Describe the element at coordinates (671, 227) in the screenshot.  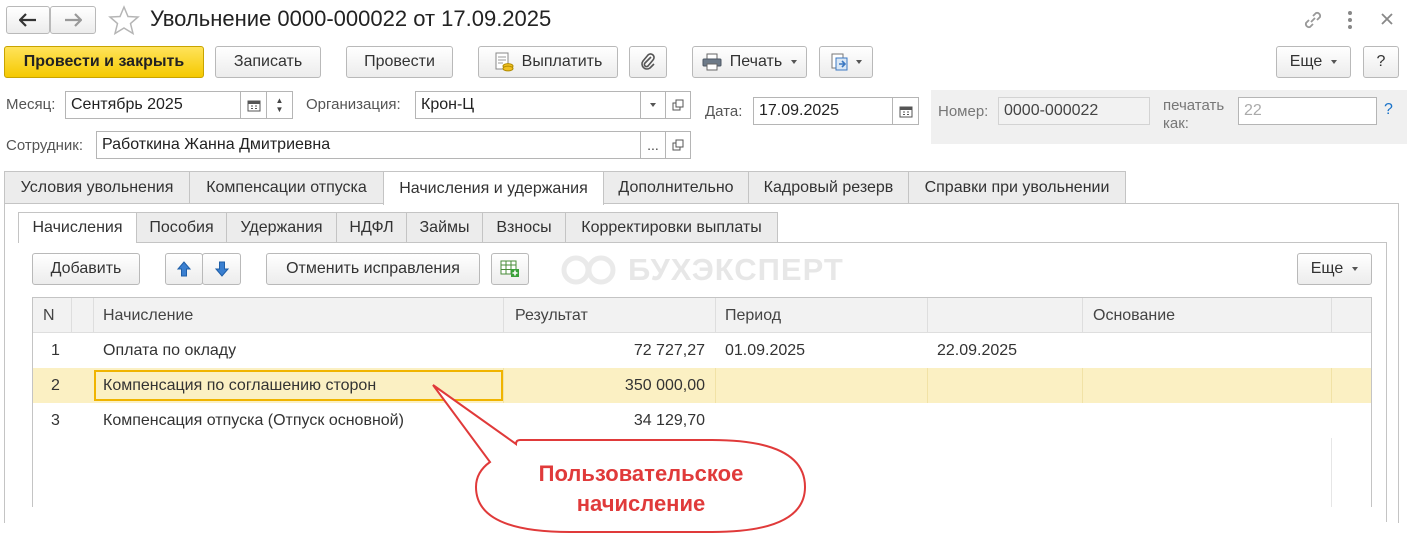
I see `subtab-payment-corrections: Корректировки выплаты` at that location.